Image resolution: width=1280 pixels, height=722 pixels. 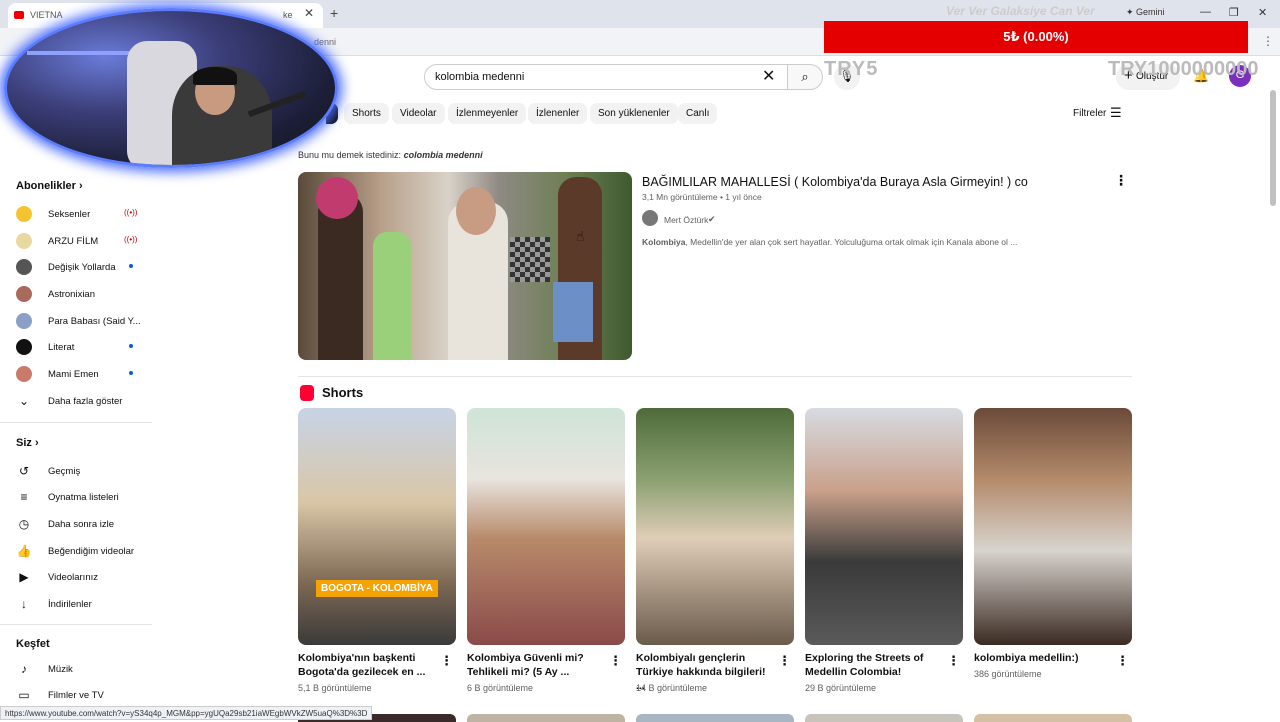 What do you see at coordinates (24, 695) in the screenshot?
I see `film-icon: ▭` at bounding box center [24, 695].